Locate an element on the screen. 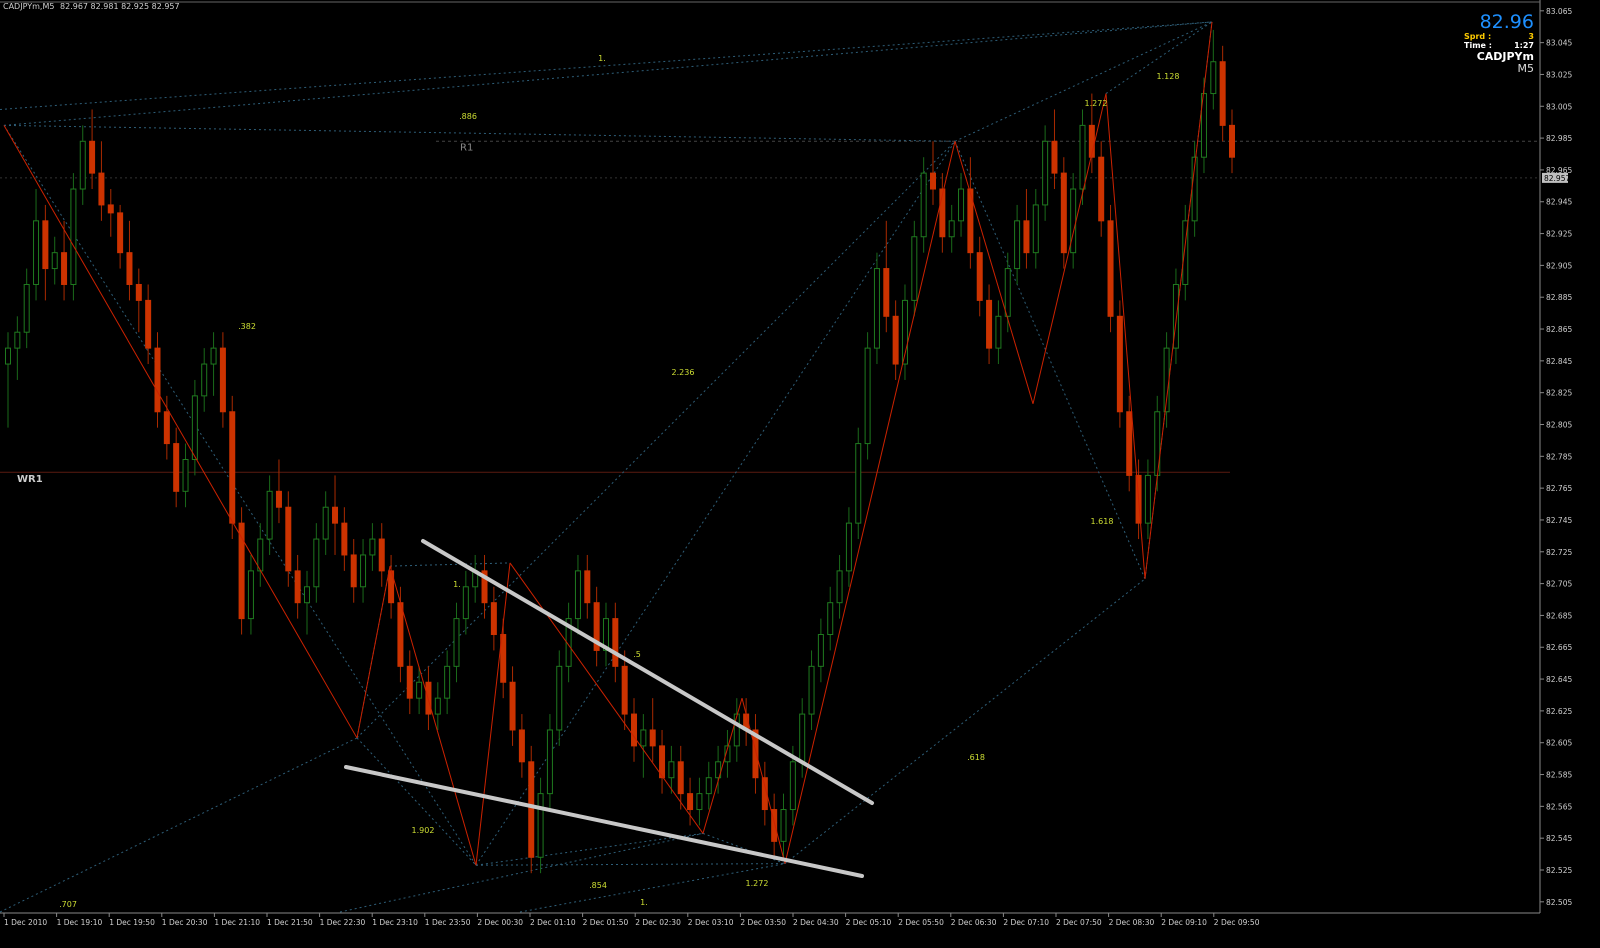  x-tick-label: 2 Dec 07:10 is located at coordinates (1026, 922).